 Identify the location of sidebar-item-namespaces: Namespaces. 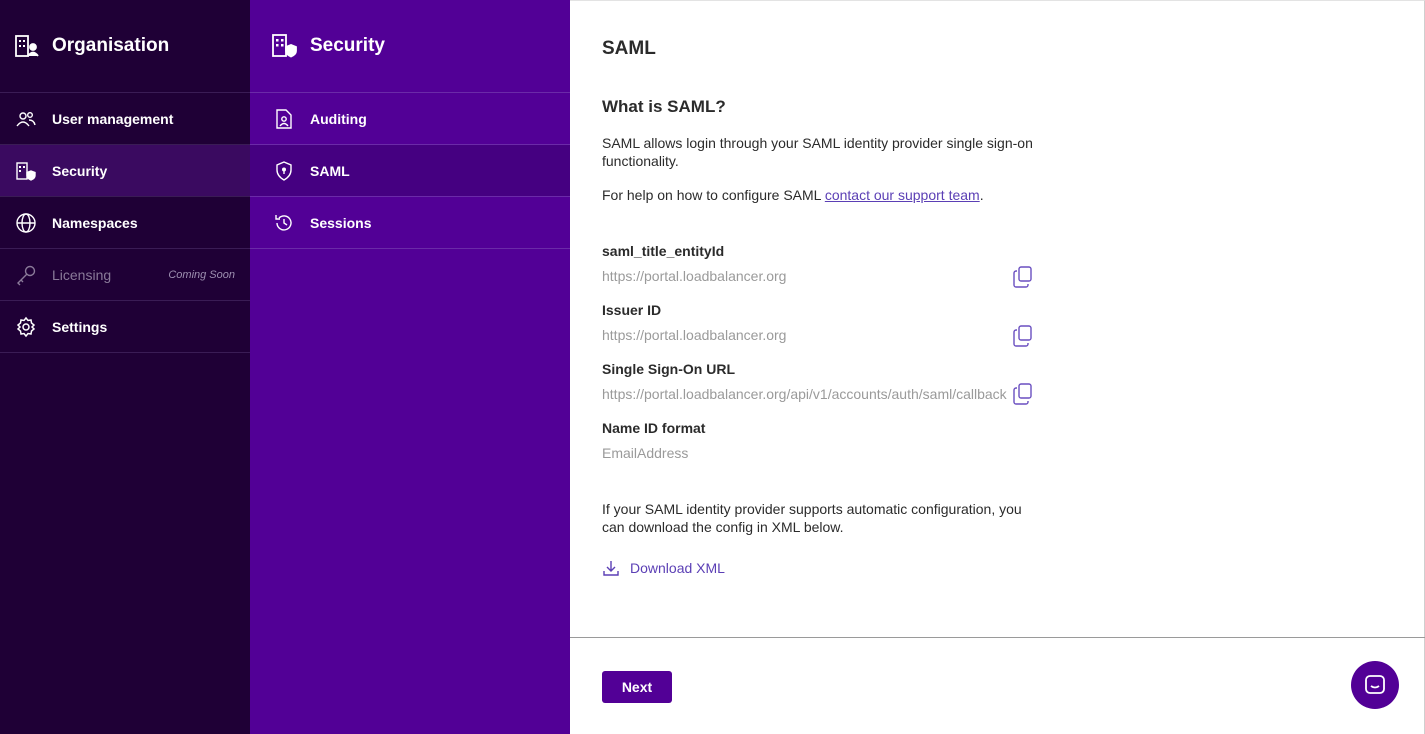
(125, 223).